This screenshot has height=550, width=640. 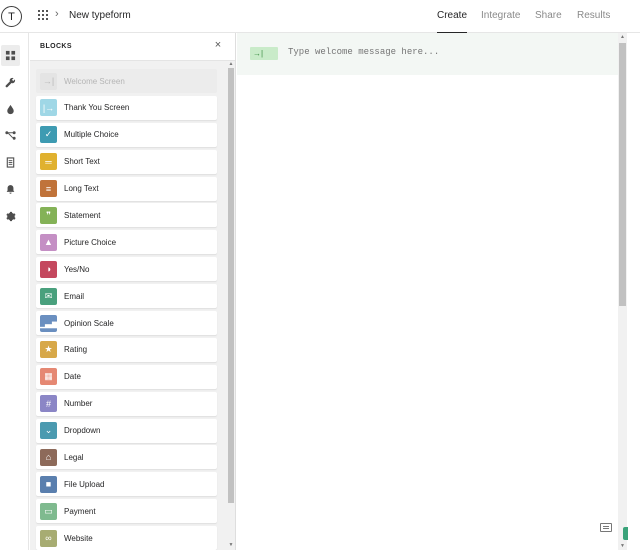 What do you see at coordinates (48, 431) in the screenshot?
I see `block-type-icon: ⌄` at bounding box center [48, 431].